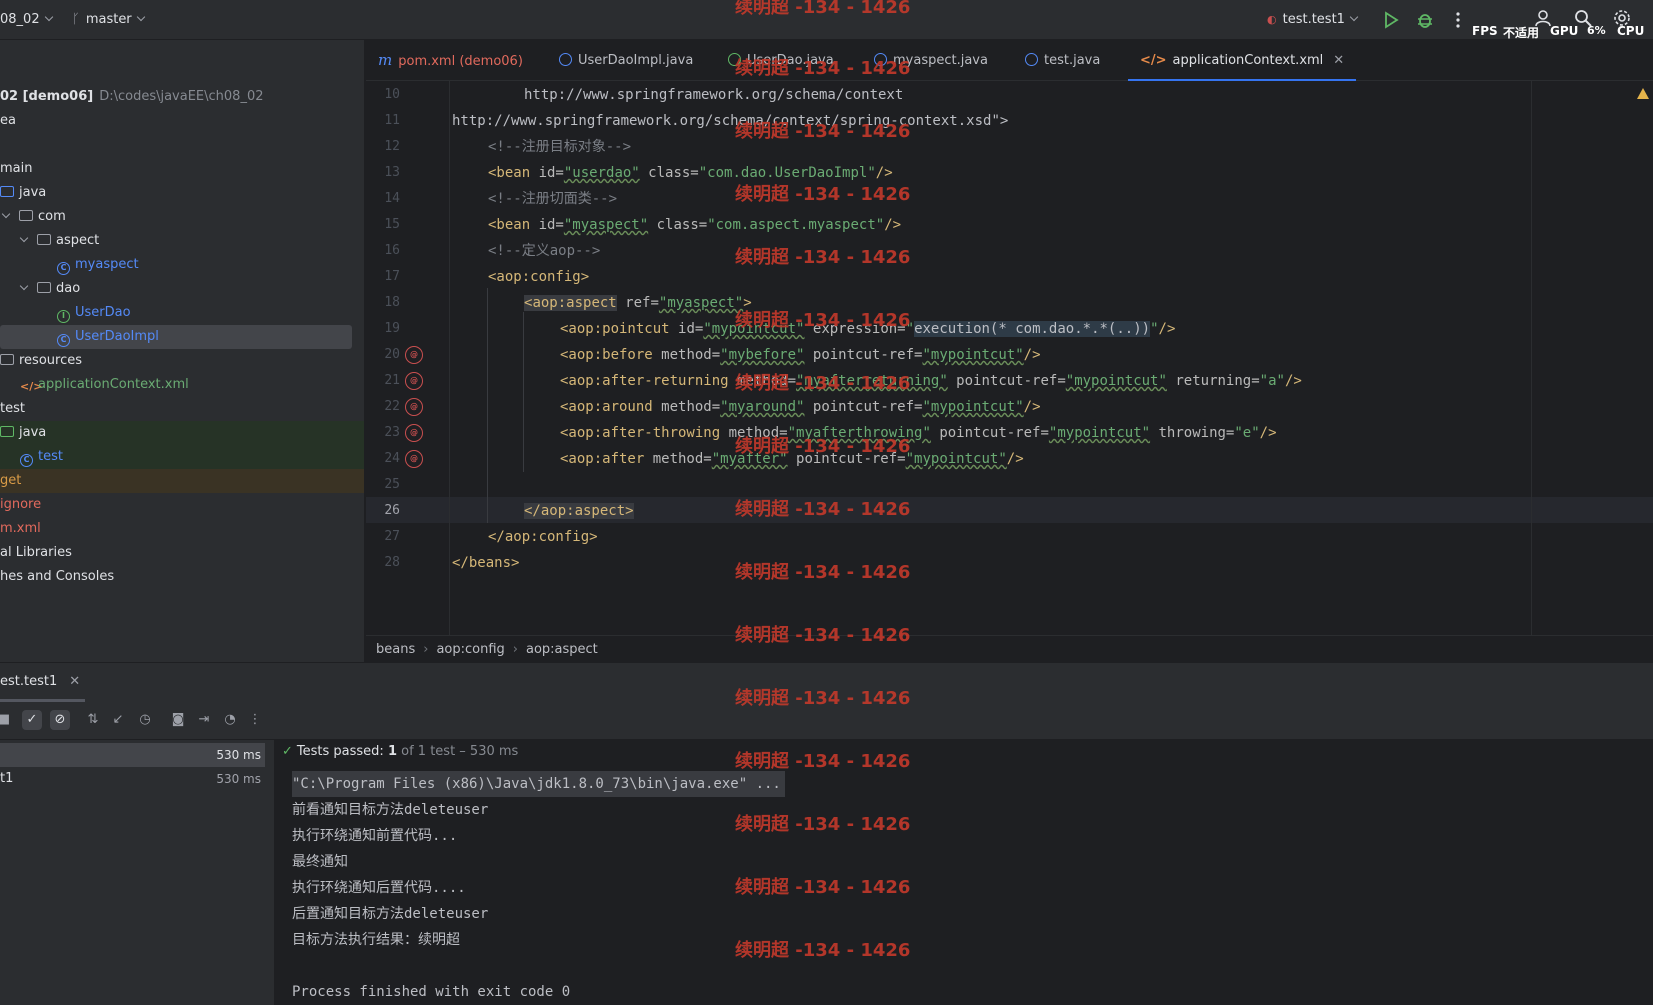 The width and height of the screenshot is (1653, 1005). Describe the element at coordinates (636, 60) in the screenshot. I see `tab-label: UserDaoImpl.java` at that location.